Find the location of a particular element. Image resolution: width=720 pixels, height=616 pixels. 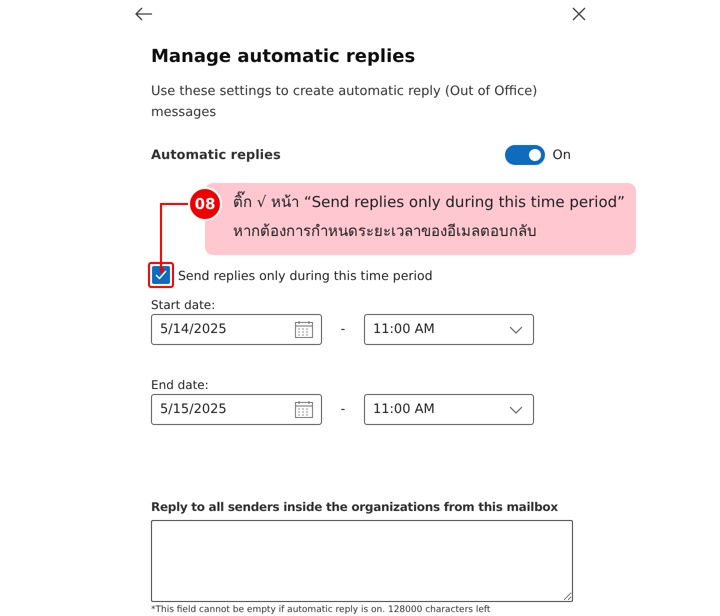

field-note: *This field cannot be empty if automatic reply is on. 128000 characters left is located at coordinates (321, 610).